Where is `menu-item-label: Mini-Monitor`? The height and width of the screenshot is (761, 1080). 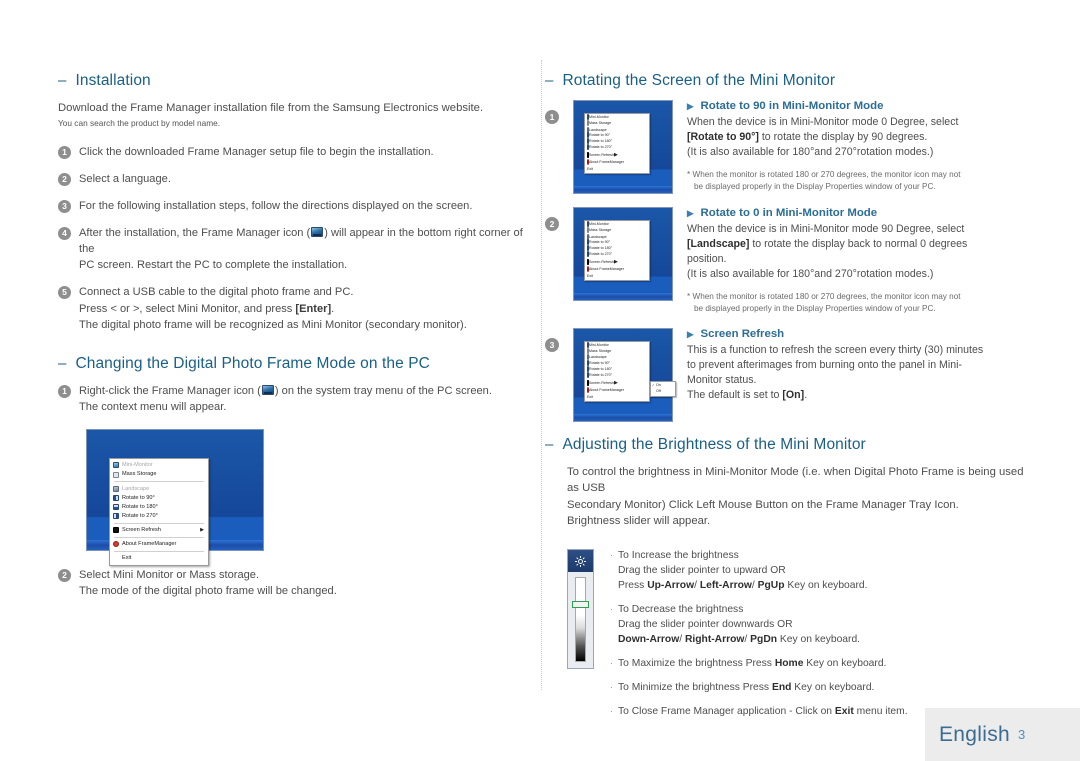
menu-item-label: Mini-Monitor is located at coordinates (599, 344).